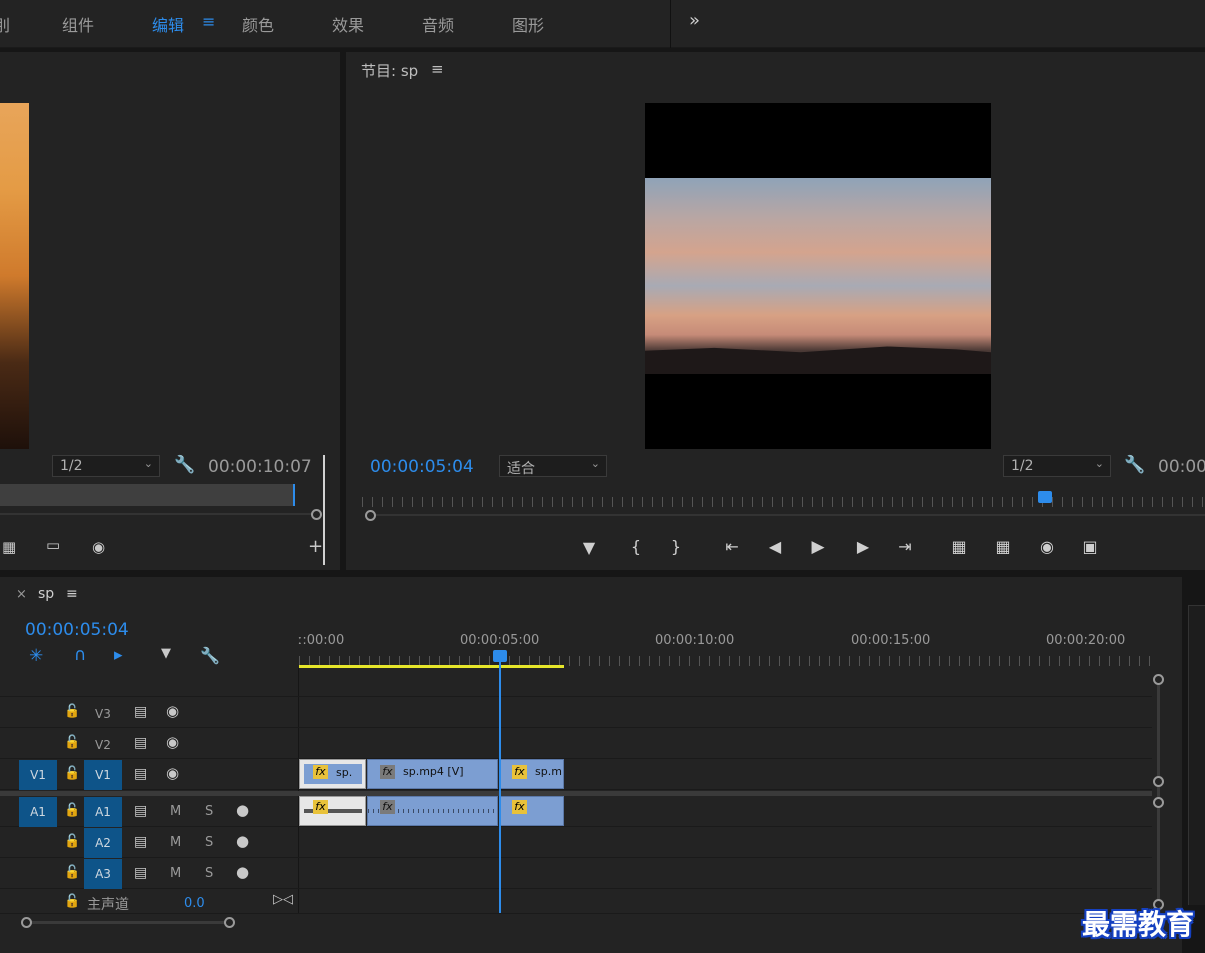  What do you see at coordinates (531, 774) in the screenshot?
I see `video-clip: fx sp.m` at bounding box center [531, 774].